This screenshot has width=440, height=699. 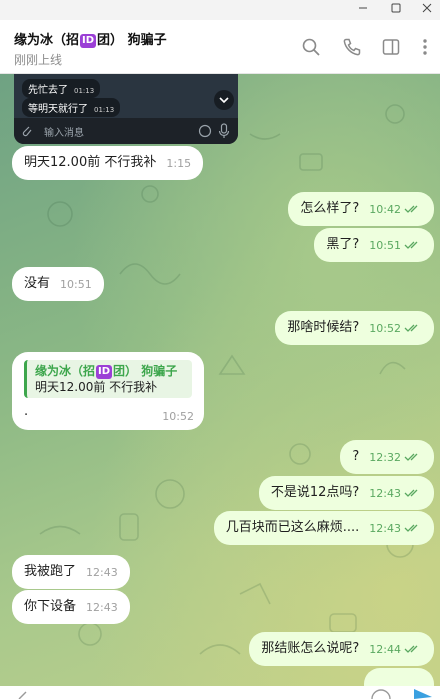 What do you see at coordinates (38, 60) in the screenshot?
I see `chat-status: 刚刚上线` at bounding box center [38, 60].